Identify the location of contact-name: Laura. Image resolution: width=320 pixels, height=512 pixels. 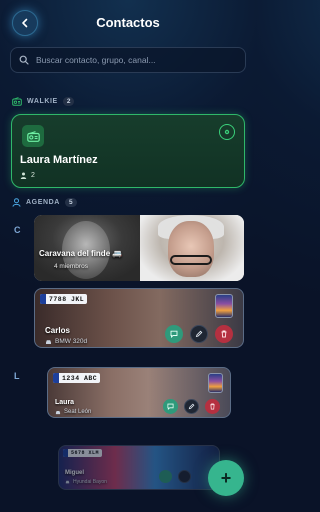
(65, 402).